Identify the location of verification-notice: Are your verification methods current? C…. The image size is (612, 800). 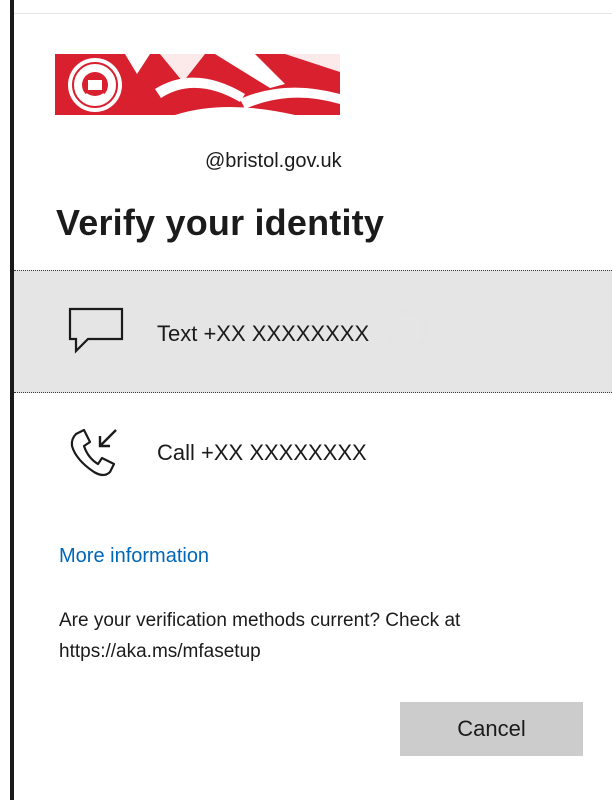
(260, 636).